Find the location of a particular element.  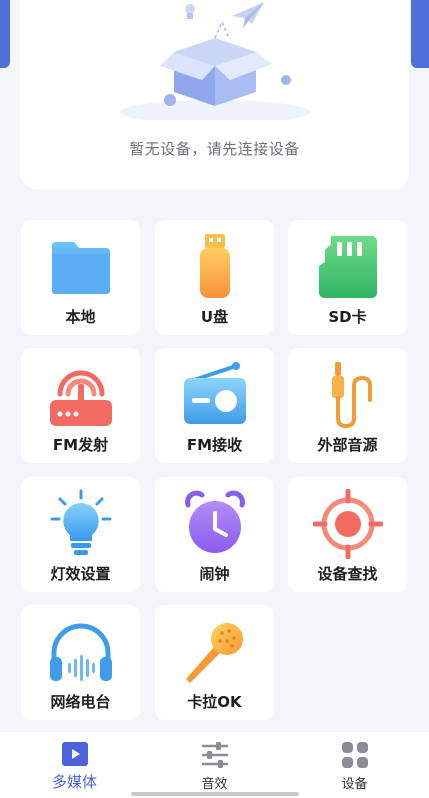

header-accent-right is located at coordinates (420, 34).